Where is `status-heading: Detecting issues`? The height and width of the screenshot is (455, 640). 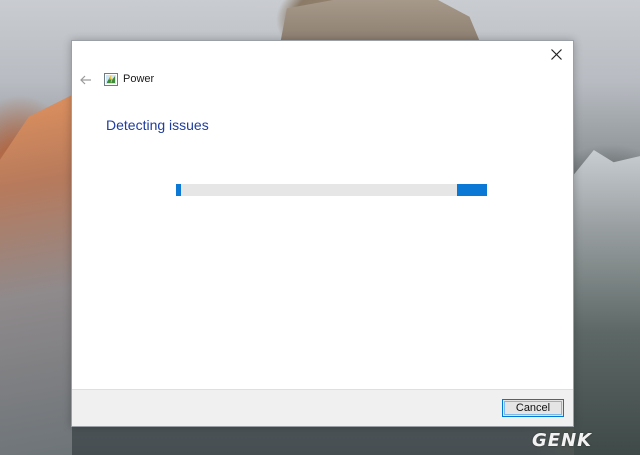
status-heading: Detecting issues is located at coordinates (157, 125).